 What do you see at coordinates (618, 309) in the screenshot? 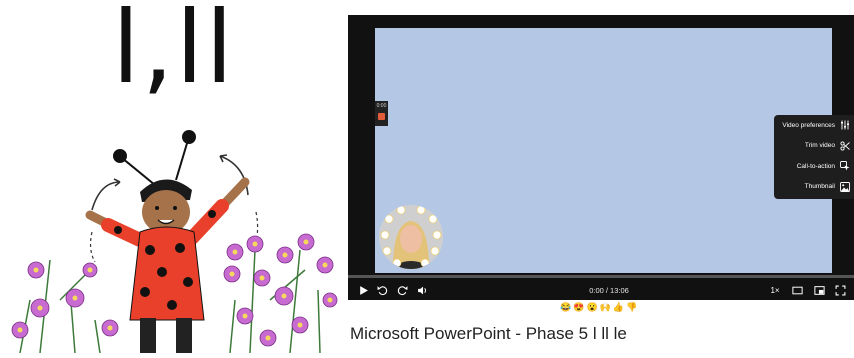
I see `reaction-emoji: 👍` at bounding box center [618, 309].